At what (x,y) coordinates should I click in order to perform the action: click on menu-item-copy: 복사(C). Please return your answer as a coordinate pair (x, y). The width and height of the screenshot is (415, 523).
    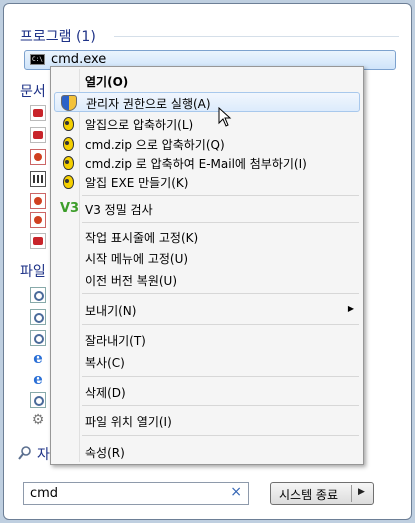
    Looking at the image, I should click on (207, 362).